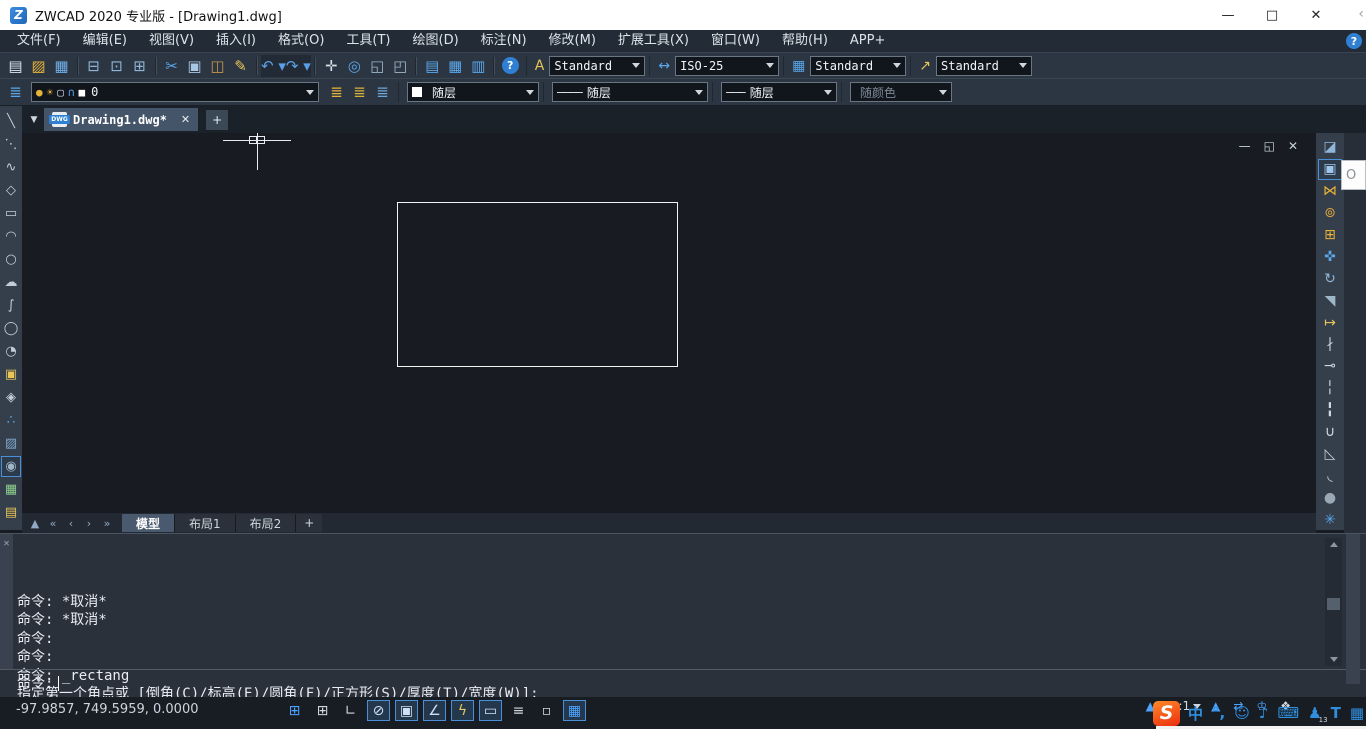 The width and height of the screenshot is (1366, 729). I want to click on zoom-window-button: ◱, so click(377, 66).